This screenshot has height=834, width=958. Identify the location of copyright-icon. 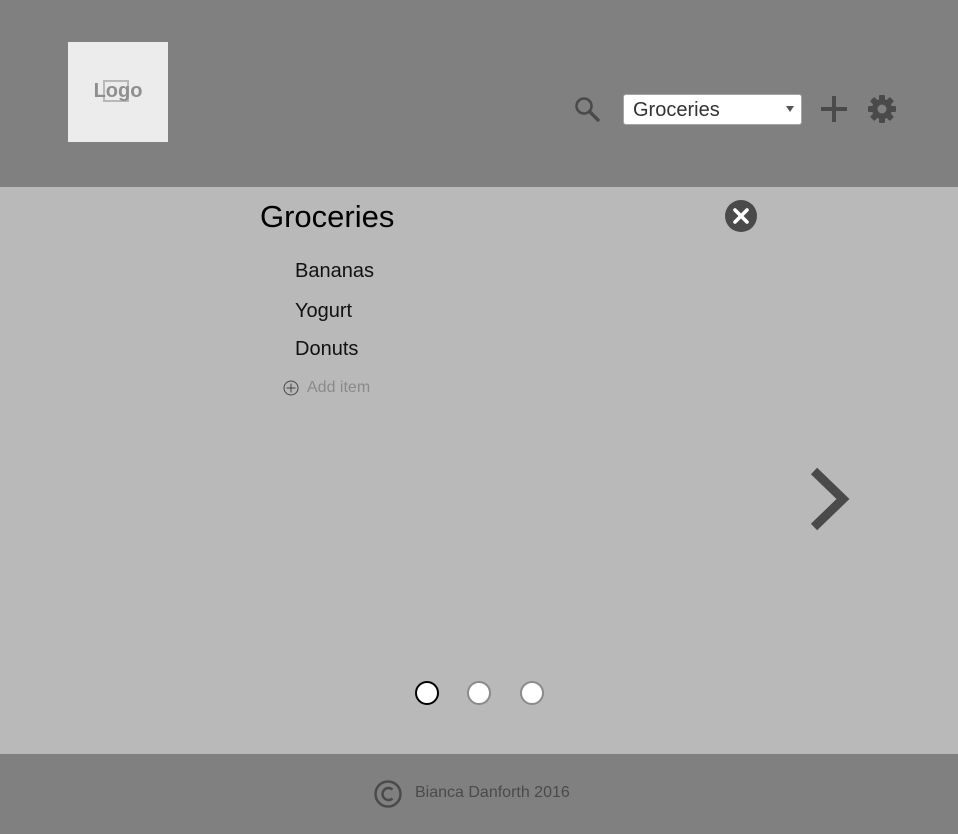
(388, 794).